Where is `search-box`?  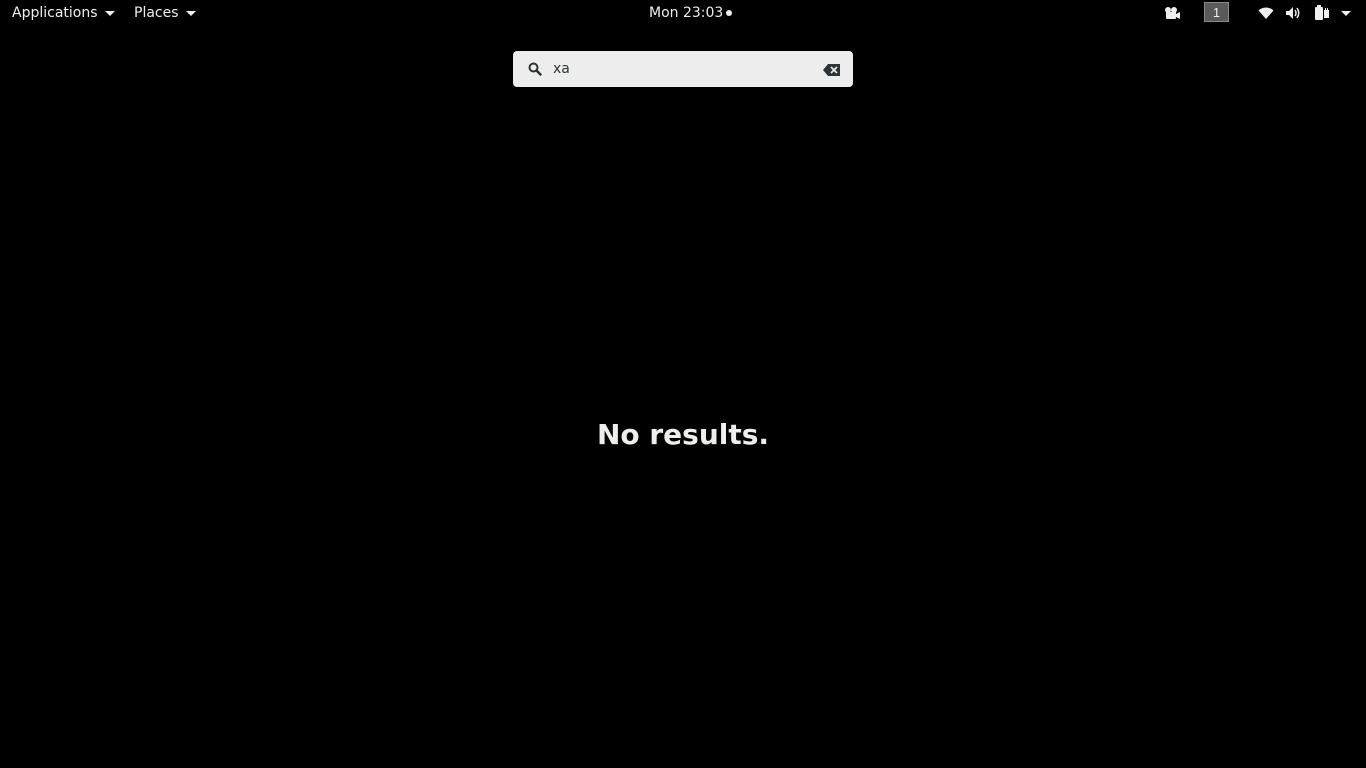
search-box is located at coordinates (683, 69).